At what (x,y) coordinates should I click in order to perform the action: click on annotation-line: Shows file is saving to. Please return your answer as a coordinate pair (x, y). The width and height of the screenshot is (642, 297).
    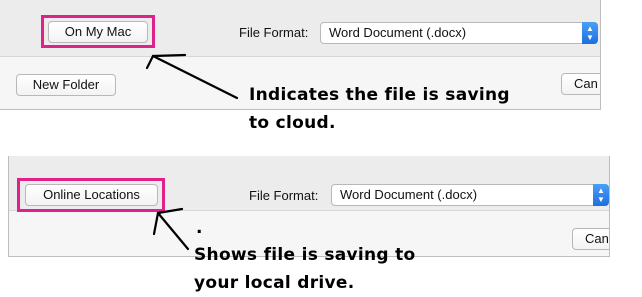
    Looking at the image, I should click on (305, 255).